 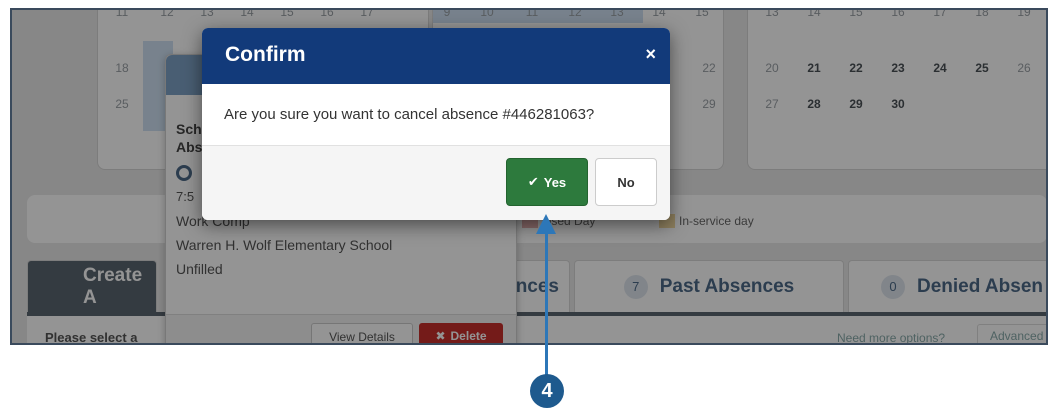 I want to click on yes-label: Yes, so click(x=555, y=182).